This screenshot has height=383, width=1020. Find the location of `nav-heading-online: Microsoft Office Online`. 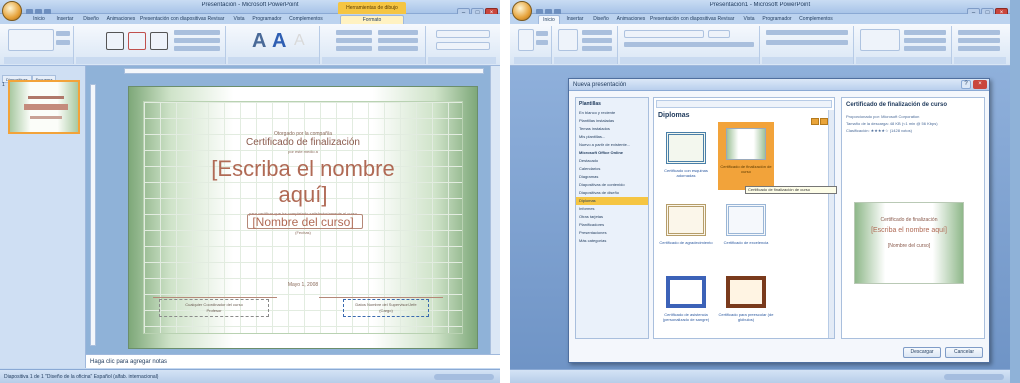

nav-heading-online: Microsoft Office Online is located at coordinates (601, 152).